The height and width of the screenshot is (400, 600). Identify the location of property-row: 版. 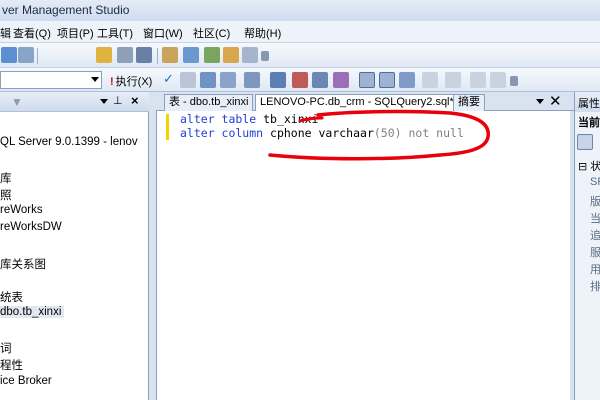
(595, 201).